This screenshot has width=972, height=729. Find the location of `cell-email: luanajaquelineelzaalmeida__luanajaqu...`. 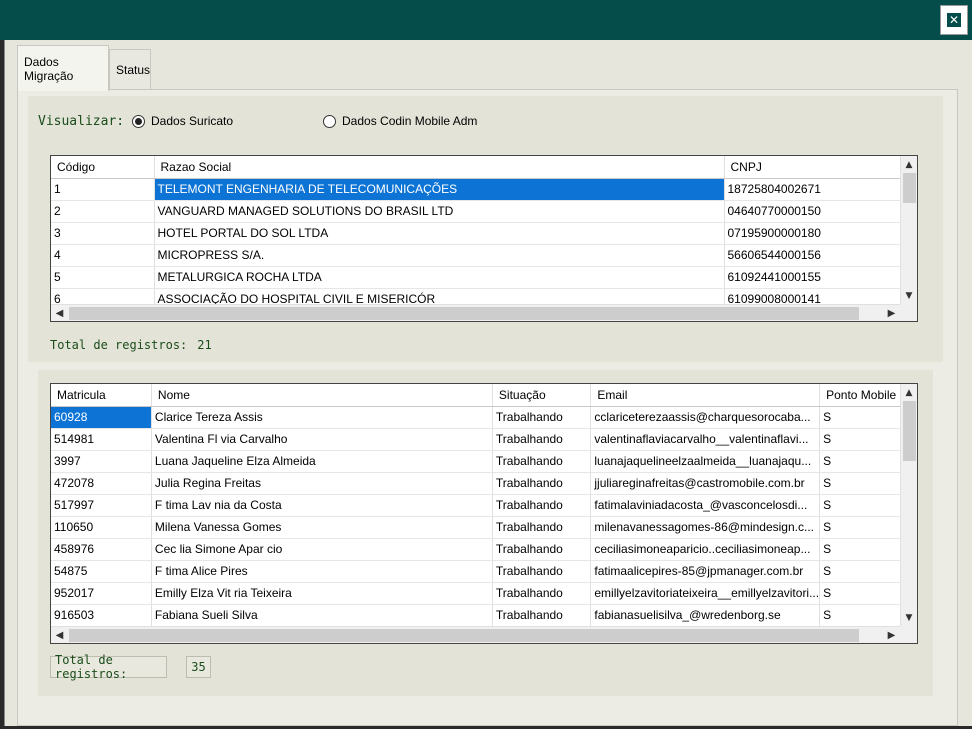

cell-email: luanajaquelineelzaalmeida__luanajaqu... is located at coordinates (705, 461).